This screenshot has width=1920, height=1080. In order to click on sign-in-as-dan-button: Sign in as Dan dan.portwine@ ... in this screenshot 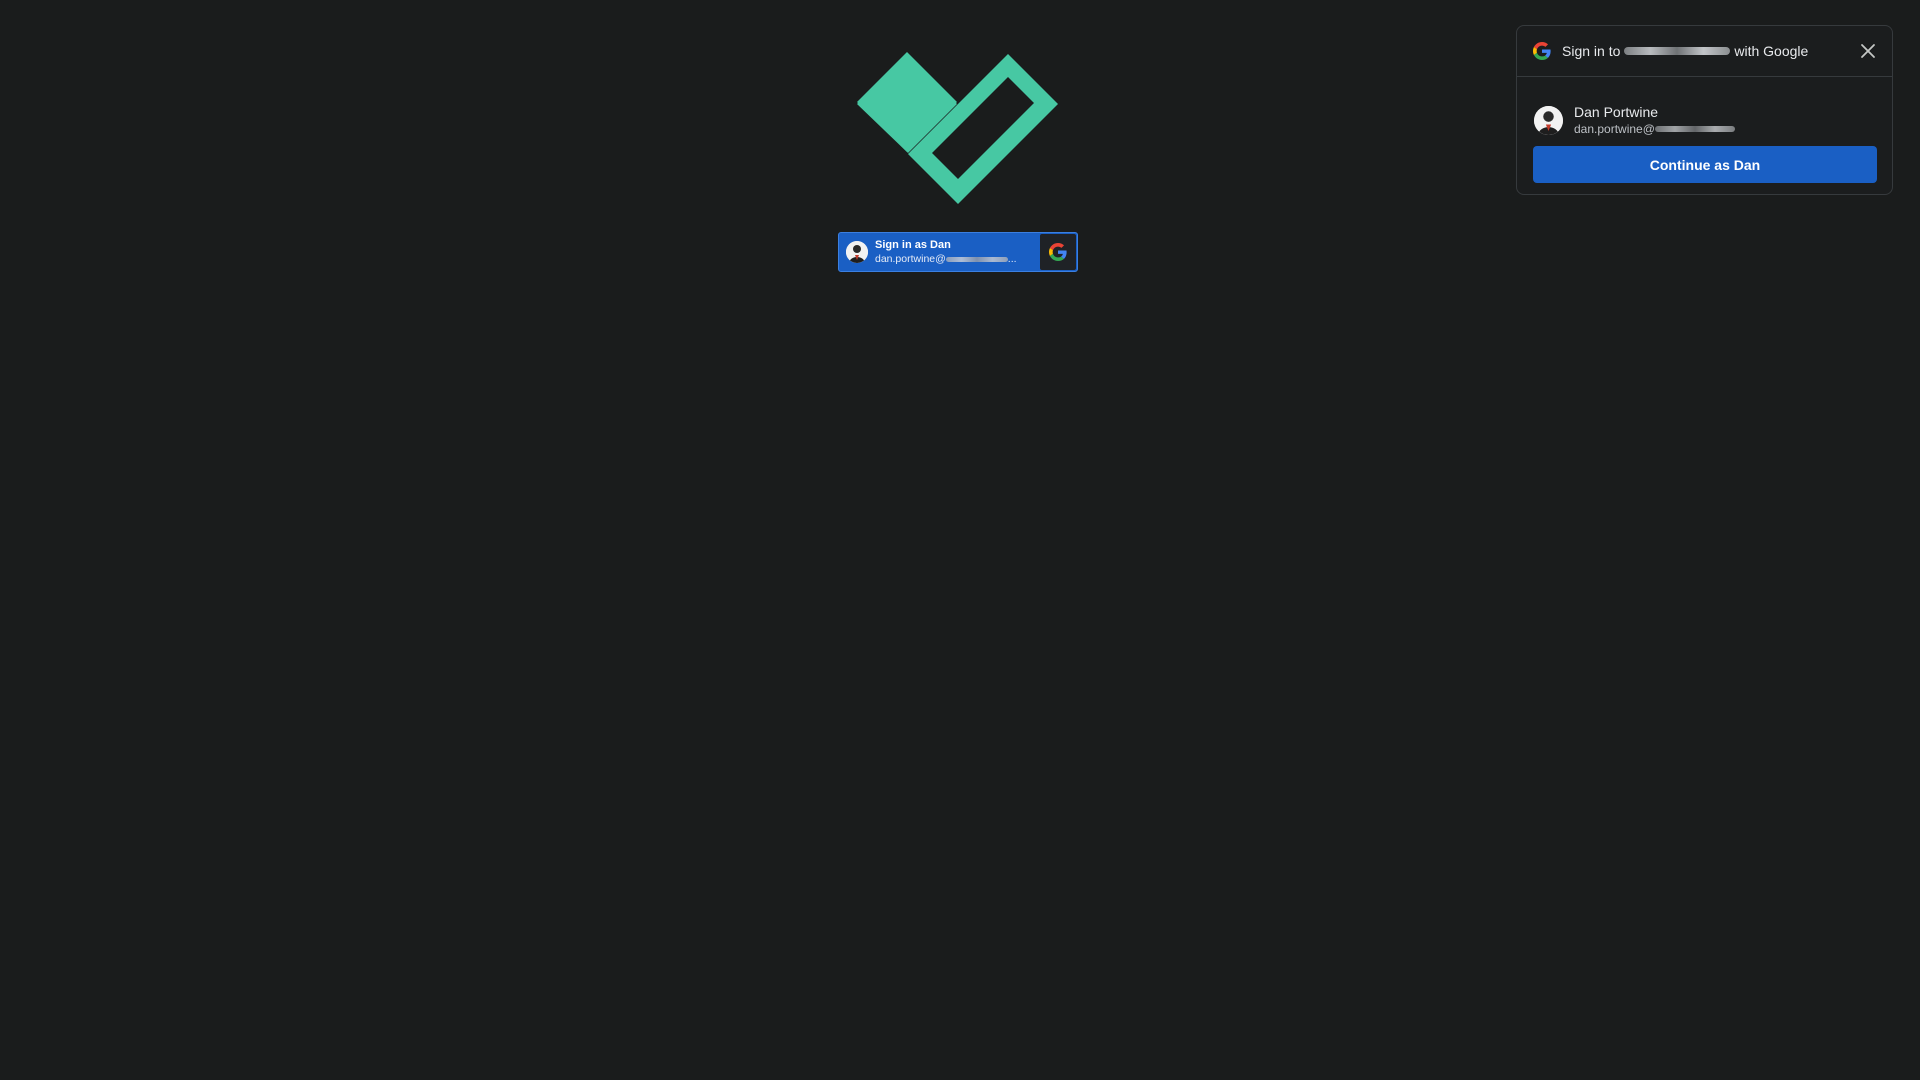, I will do `click(958, 252)`.